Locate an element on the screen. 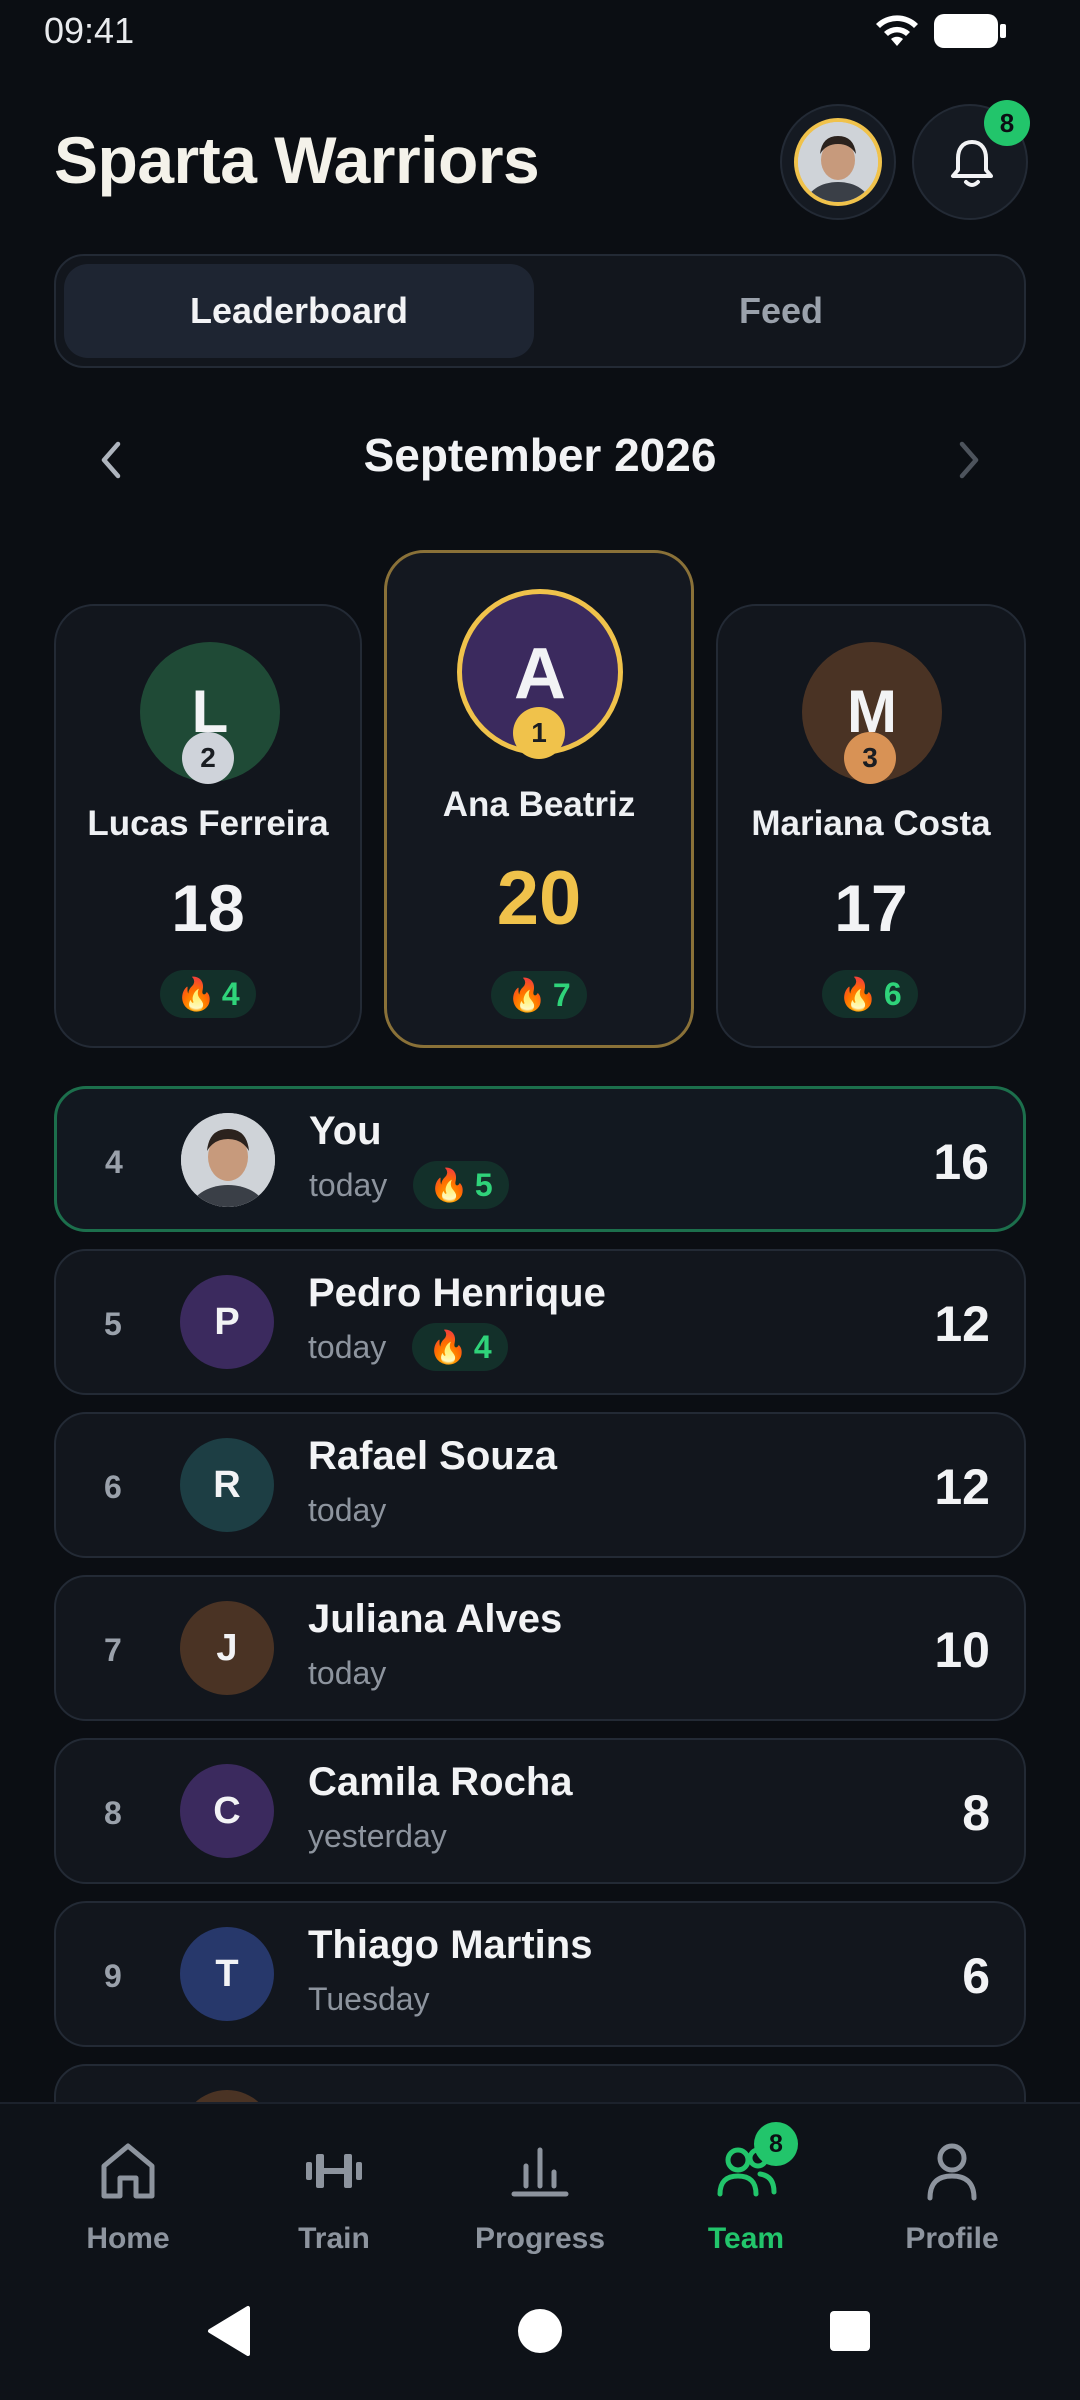  status-bar: 09:41 is located at coordinates (540, 31).